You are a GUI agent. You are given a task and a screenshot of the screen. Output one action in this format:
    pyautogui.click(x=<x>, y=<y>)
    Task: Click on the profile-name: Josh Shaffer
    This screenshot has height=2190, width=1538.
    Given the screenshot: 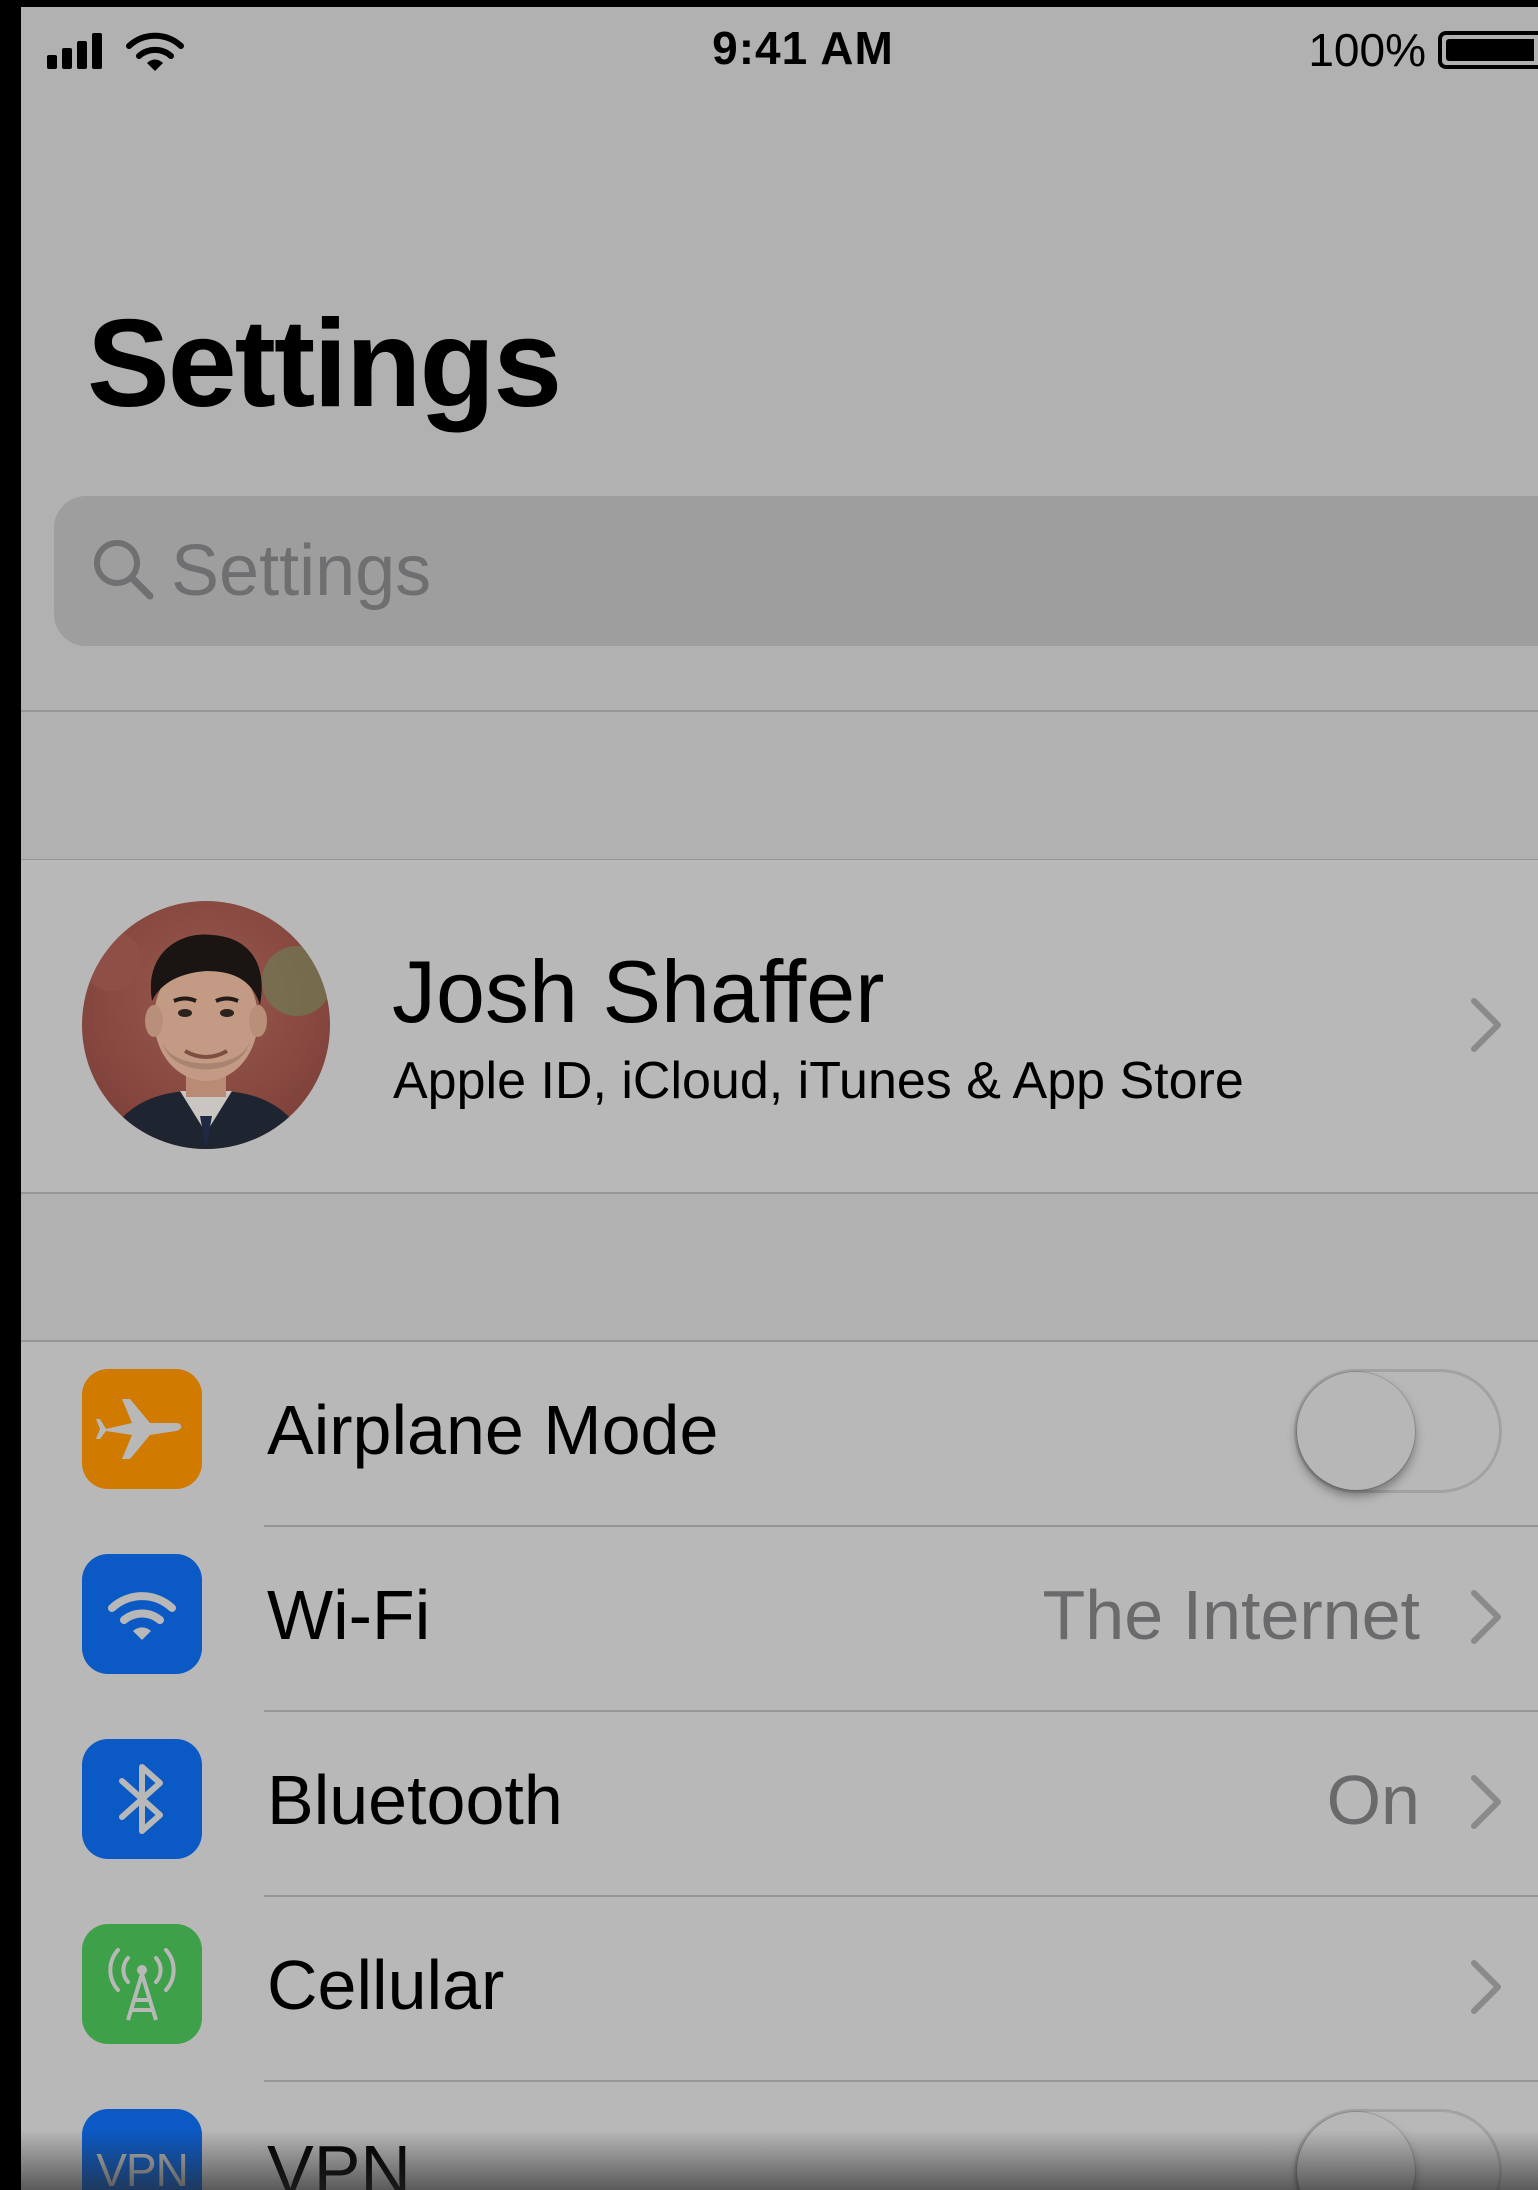 What is the action you would take?
    pyautogui.click(x=638, y=991)
    